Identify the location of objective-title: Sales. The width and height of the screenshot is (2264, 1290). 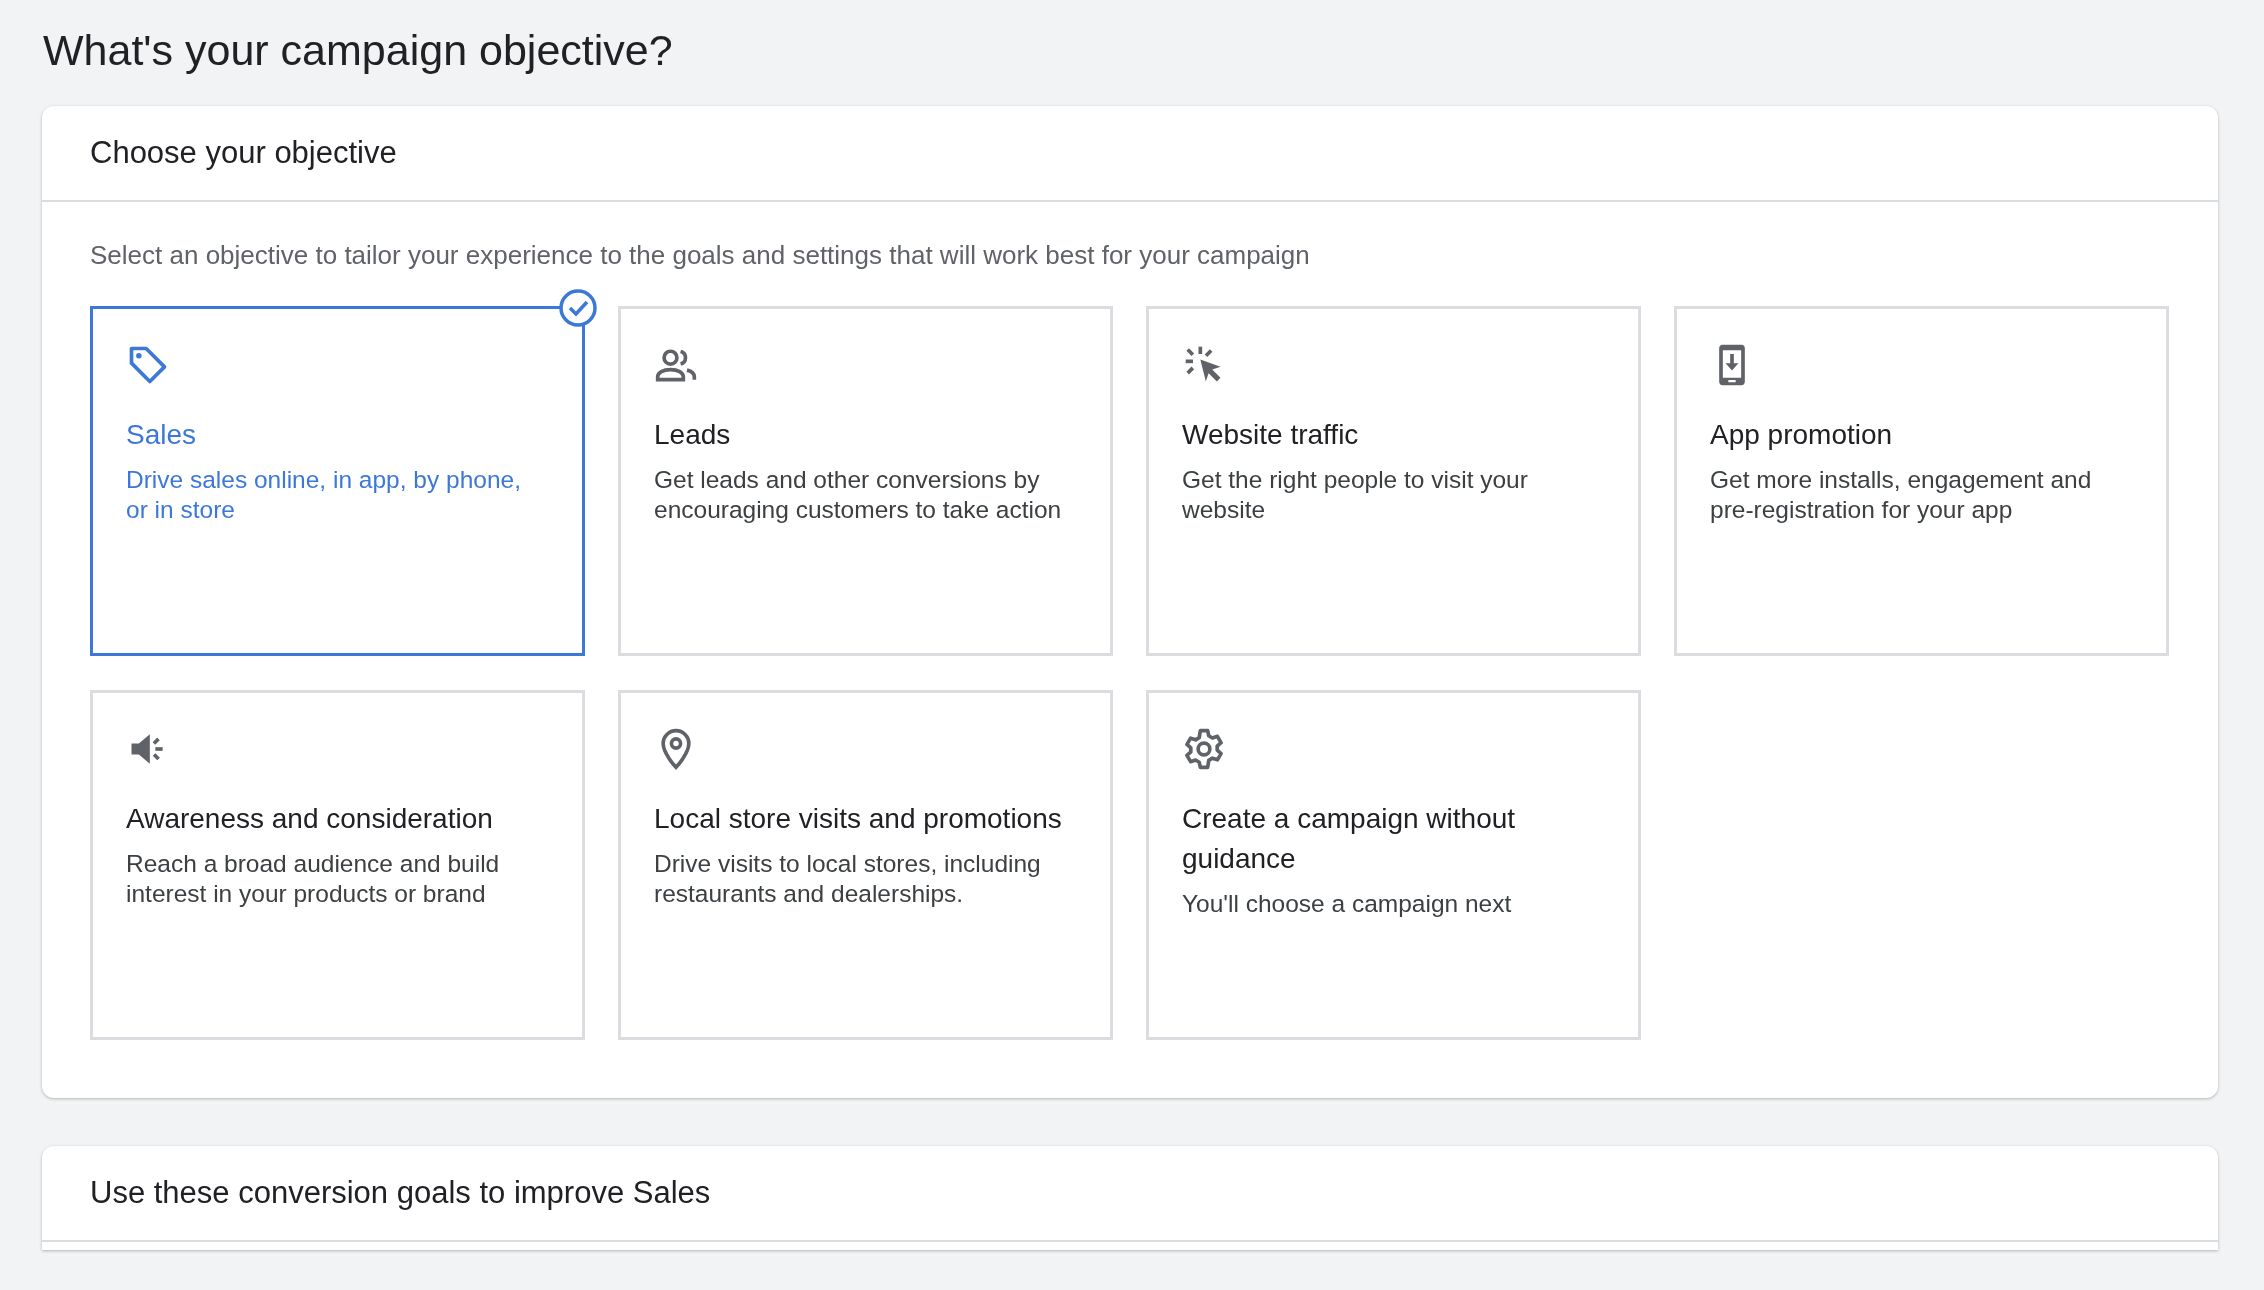
(162, 435).